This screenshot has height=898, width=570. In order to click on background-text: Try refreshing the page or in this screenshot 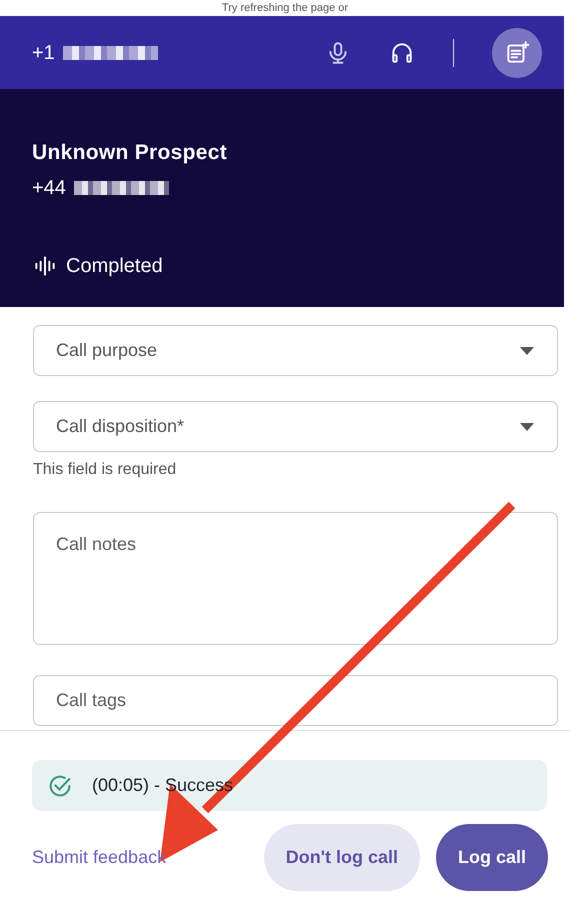, I will do `click(285, 8)`.